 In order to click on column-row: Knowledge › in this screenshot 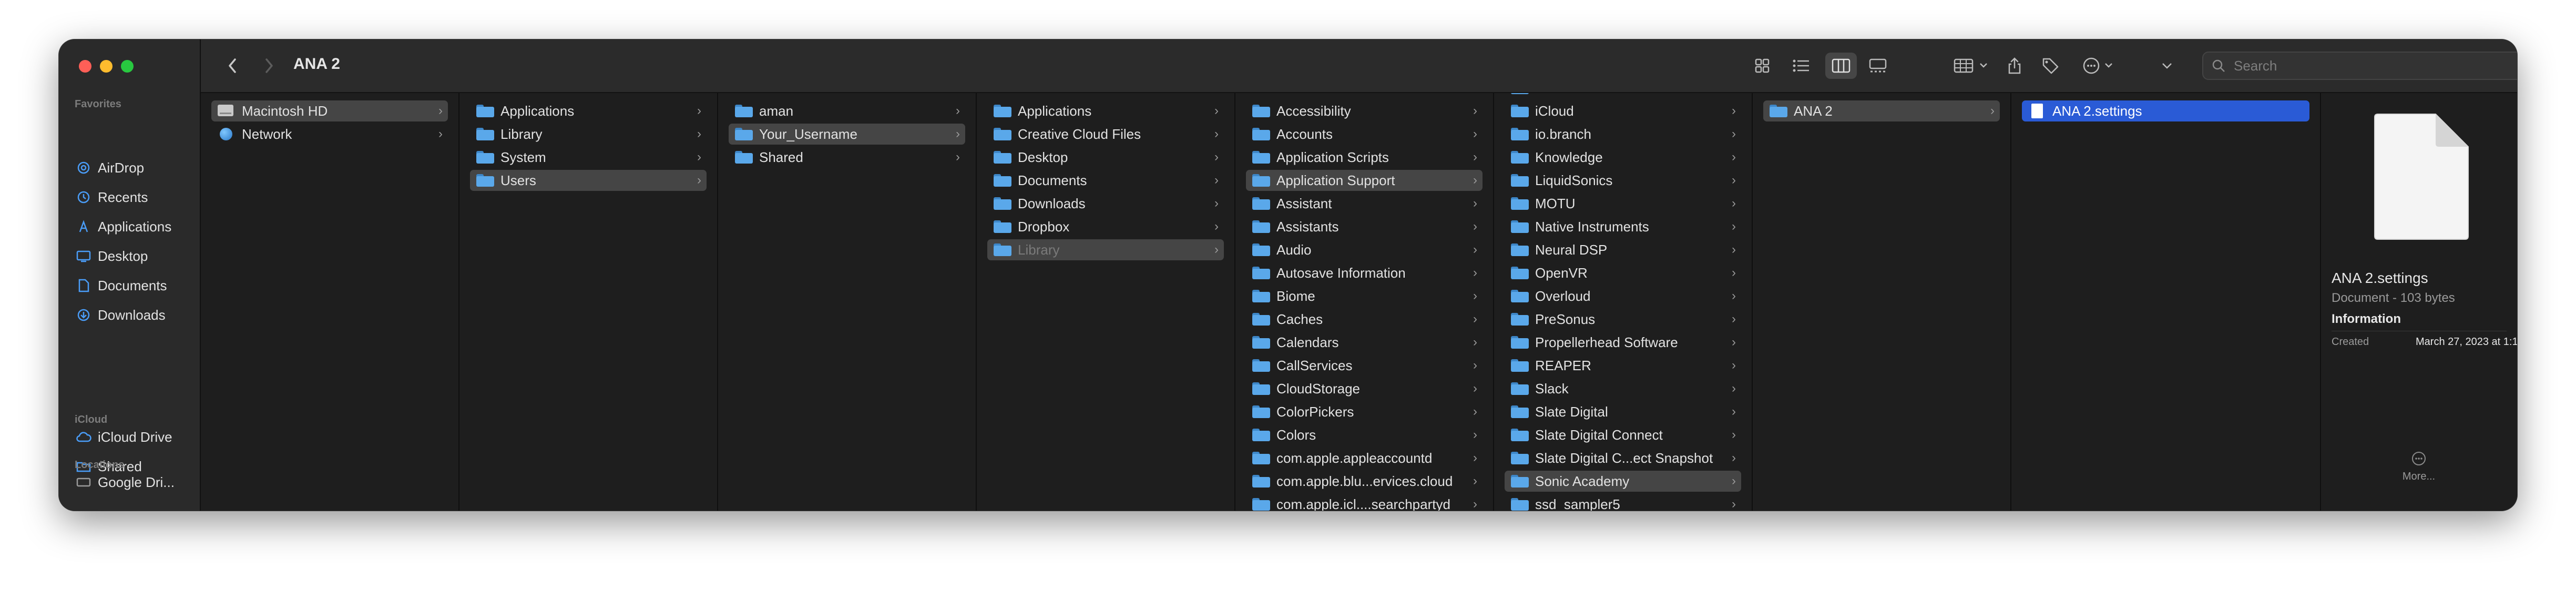, I will do `click(1623, 157)`.